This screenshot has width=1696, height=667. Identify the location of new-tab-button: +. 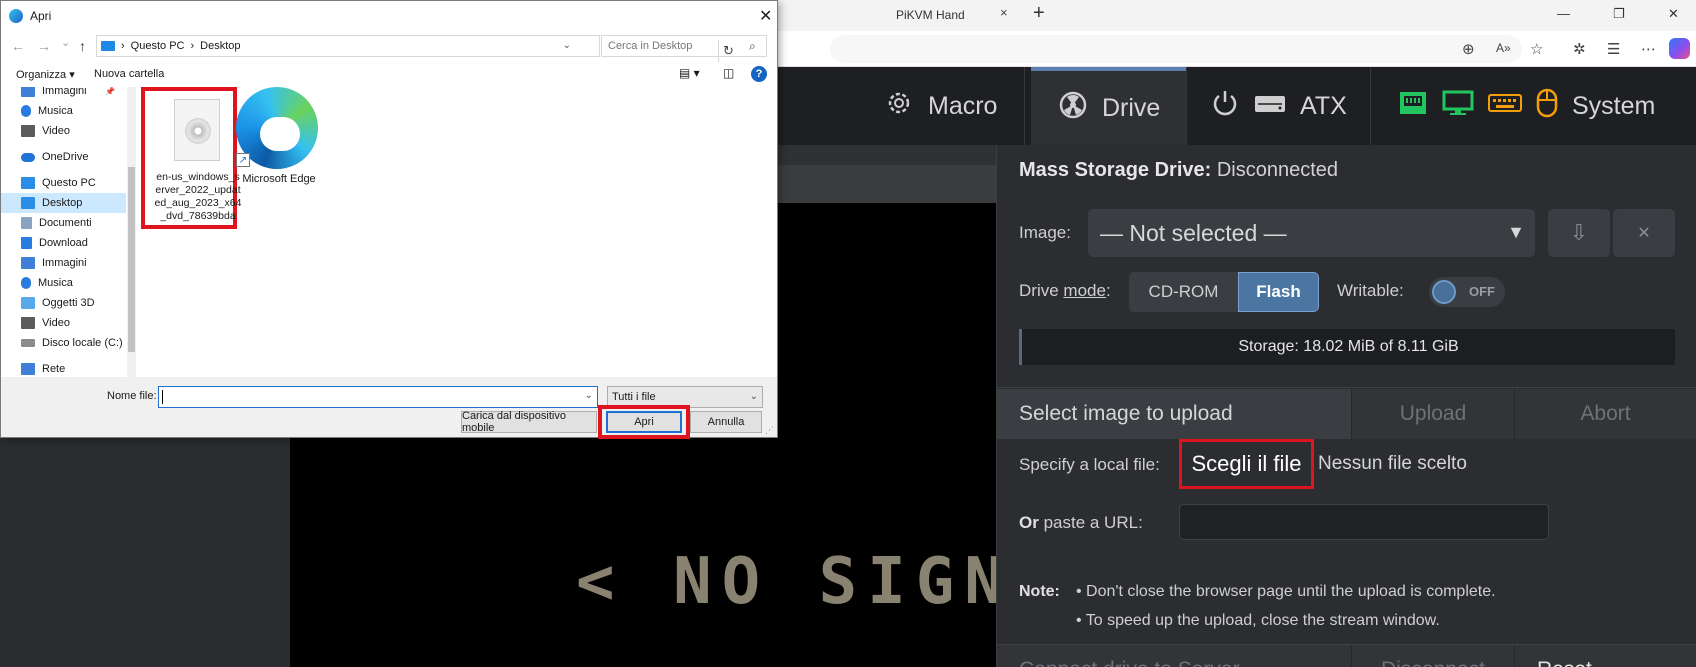
(1039, 13).